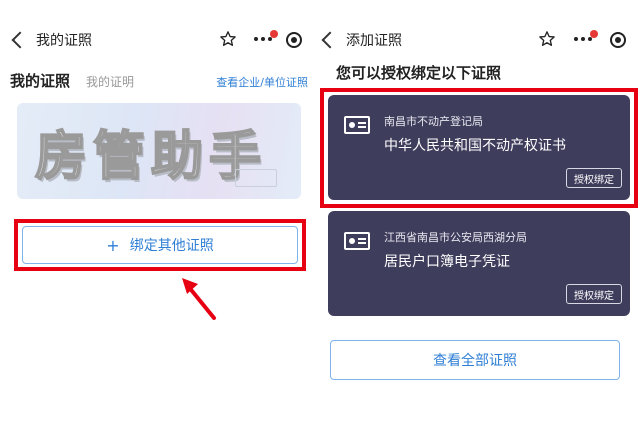 This screenshot has height=427, width=640. I want to click on banner-chip, so click(256, 178).